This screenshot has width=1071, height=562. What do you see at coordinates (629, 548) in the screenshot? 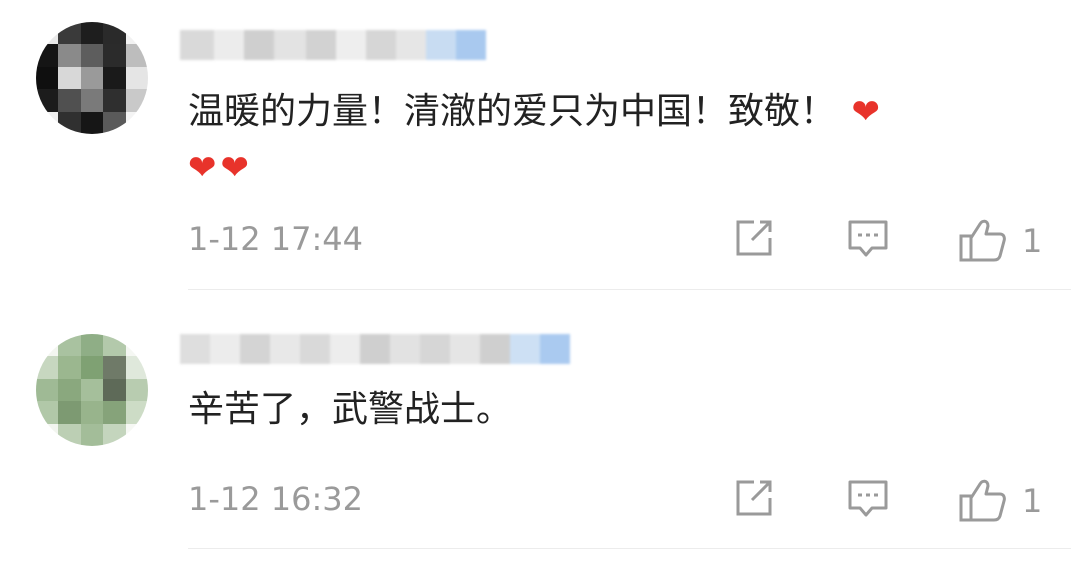
I see `divider` at bounding box center [629, 548].